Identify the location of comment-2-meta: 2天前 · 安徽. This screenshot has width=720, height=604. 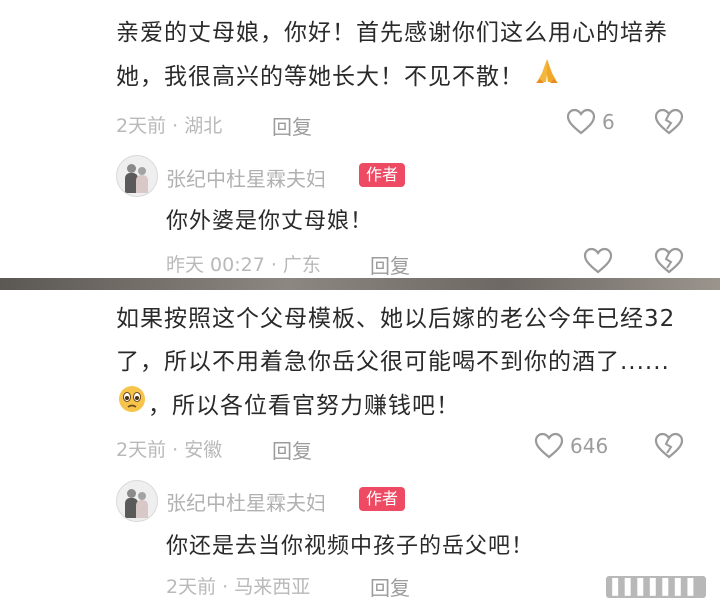
(169, 450).